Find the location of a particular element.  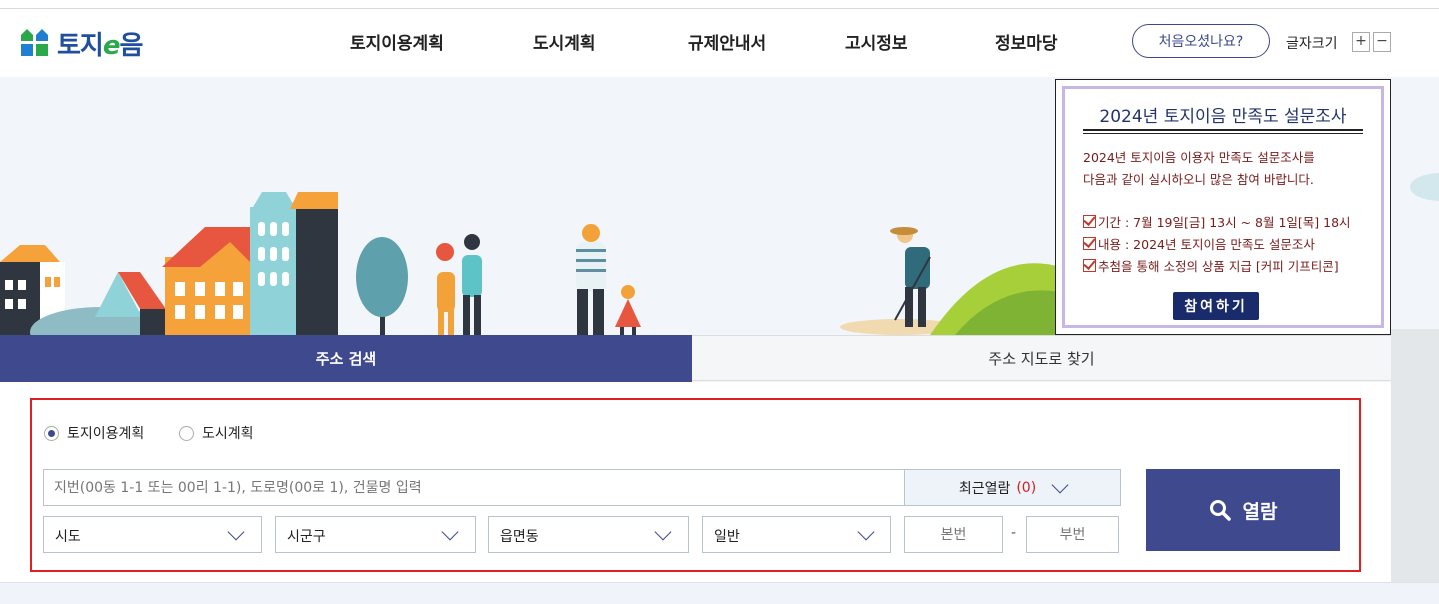

top-bar is located at coordinates (719, 4).